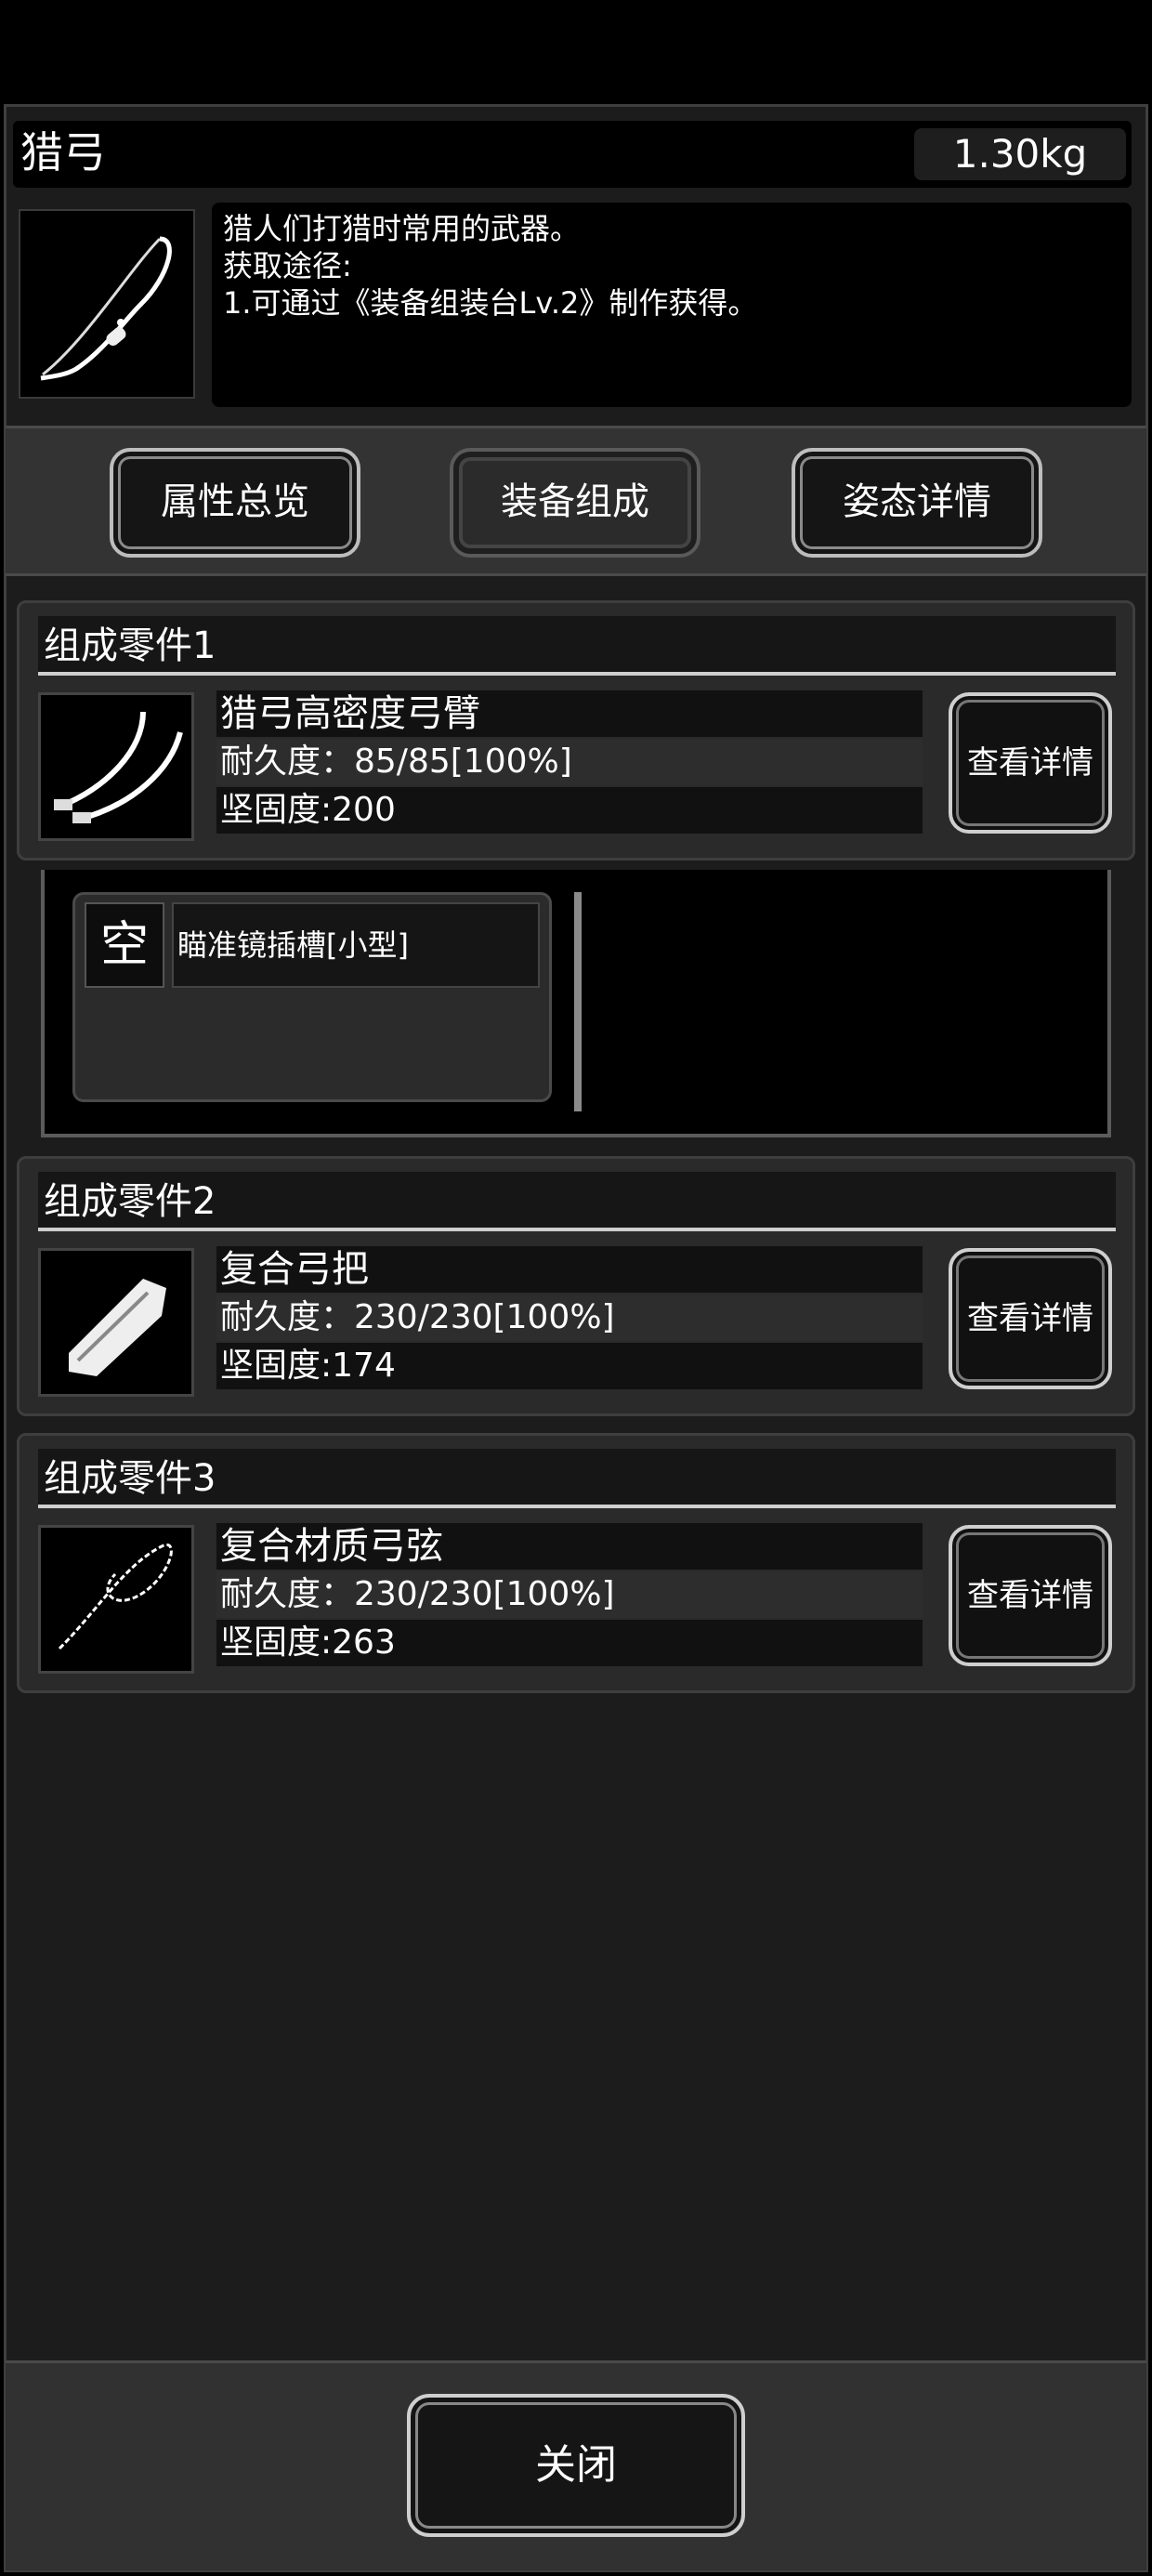 The width and height of the screenshot is (1152, 2576). I want to click on part-header: 组成零件3, so click(577, 1478).